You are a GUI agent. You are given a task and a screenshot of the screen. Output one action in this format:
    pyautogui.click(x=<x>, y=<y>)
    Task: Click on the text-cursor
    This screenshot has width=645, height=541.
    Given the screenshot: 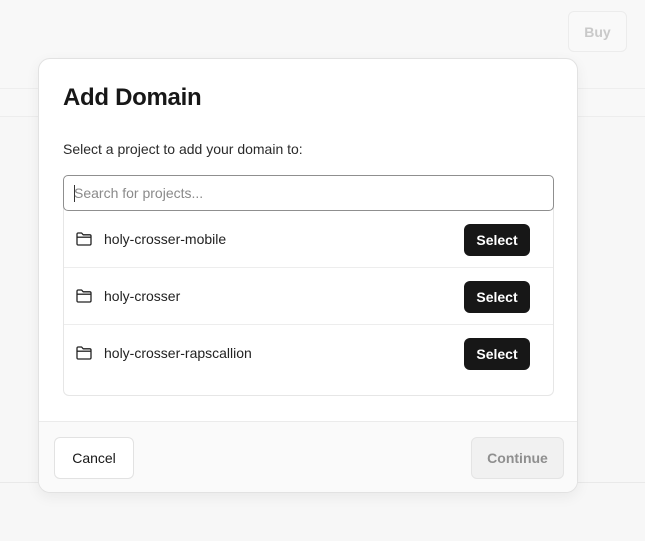 What is the action you would take?
    pyautogui.click(x=74, y=193)
    